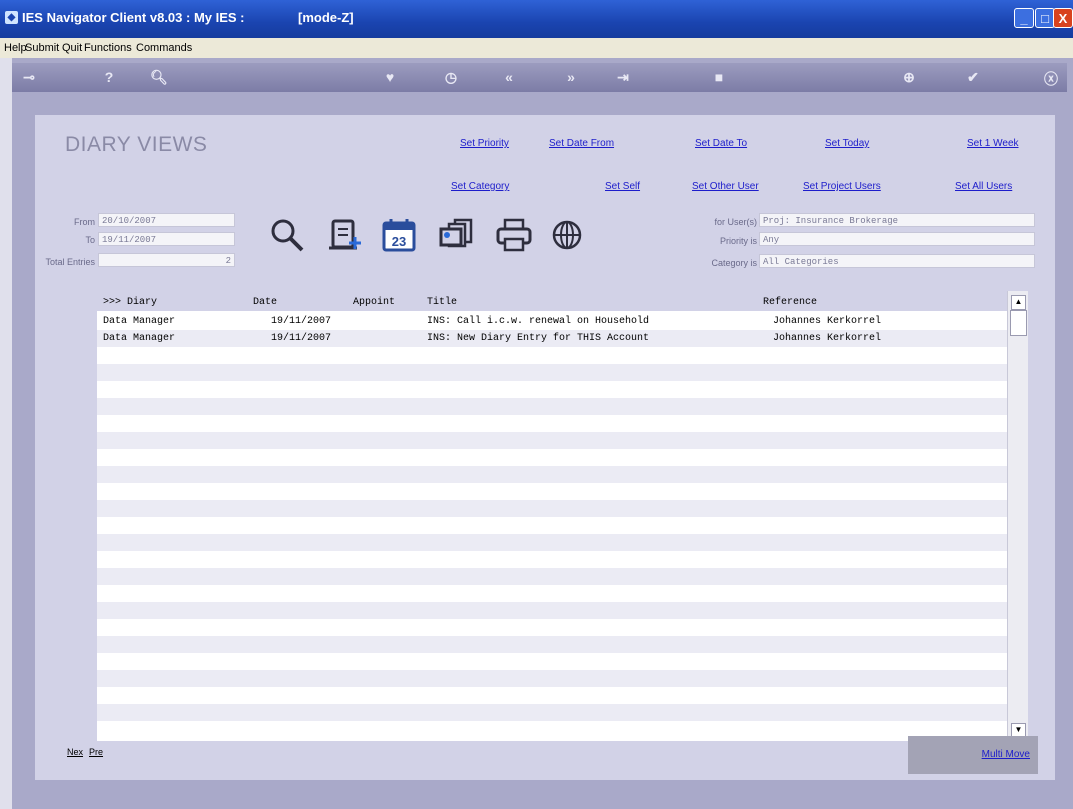  What do you see at coordinates (374, 302) in the screenshot?
I see `col-appoint-header: Appoint` at bounding box center [374, 302].